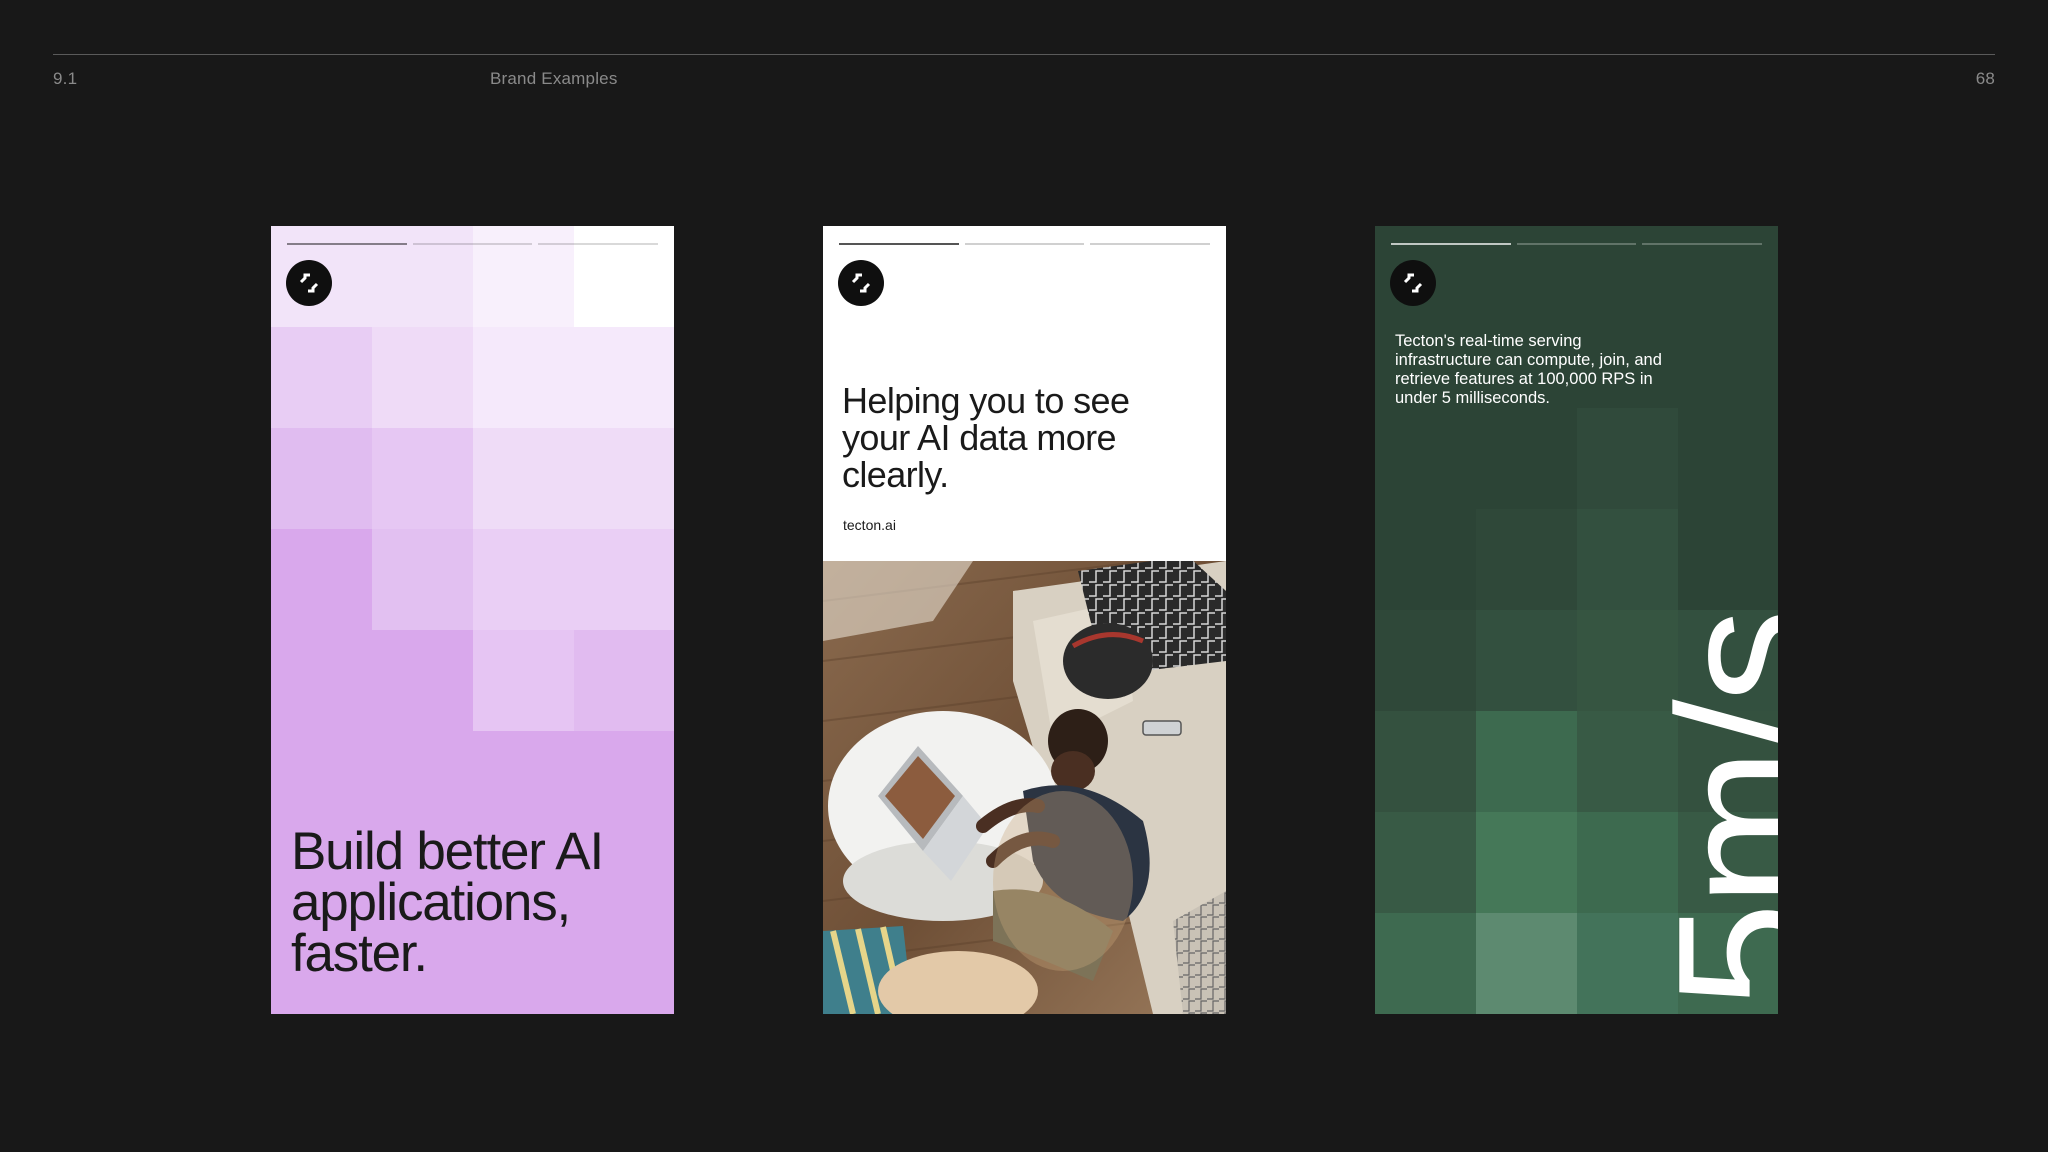  Describe the element at coordinates (472, 620) in the screenshot. I see `brand-card-purple: Build better AI applications, faster.` at that location.